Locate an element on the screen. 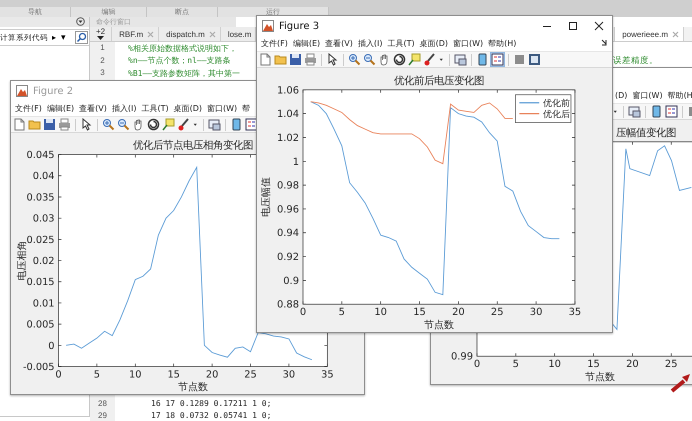 The image size is (692, 421). data-cursor-icon is located at coordinates (414, 59).